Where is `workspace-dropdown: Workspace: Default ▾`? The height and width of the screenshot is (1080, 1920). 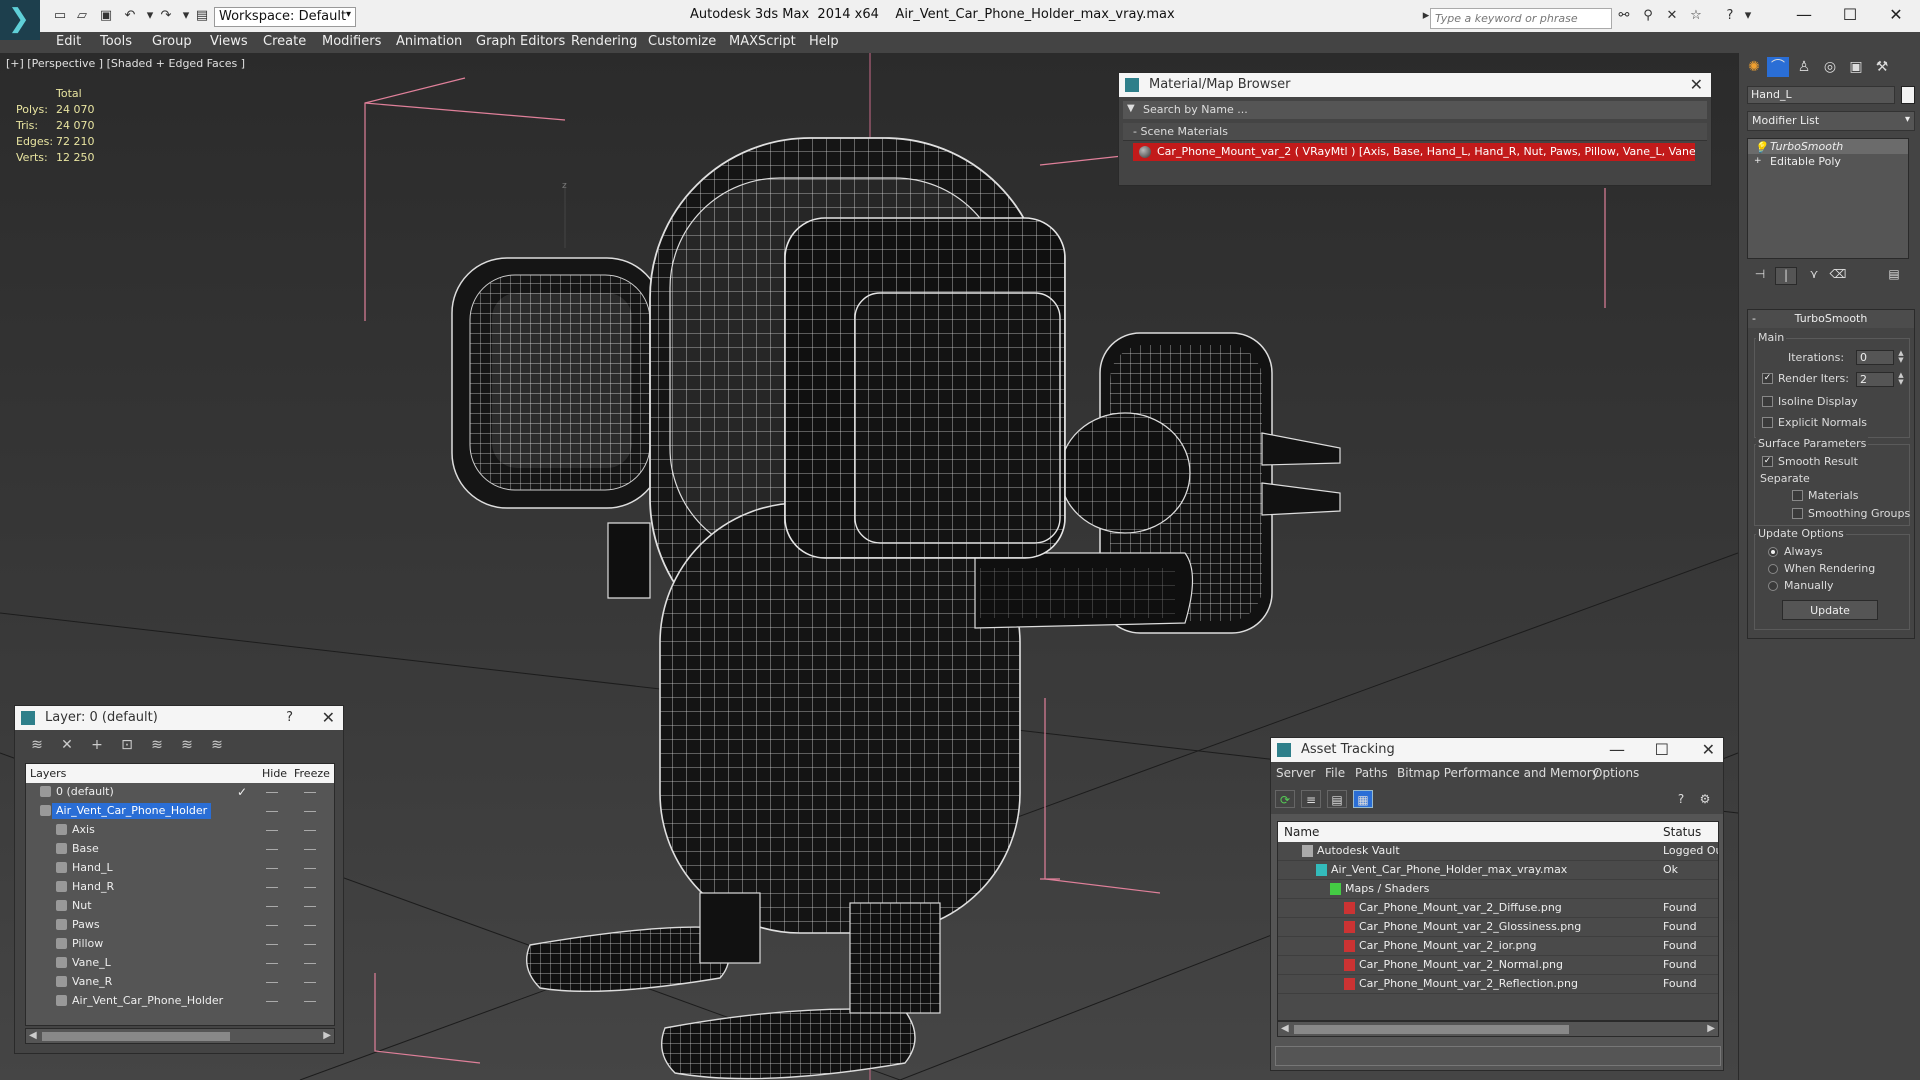
workspace-dropdown: Workspace: Default ▾ is located at coordinates (285, 17).